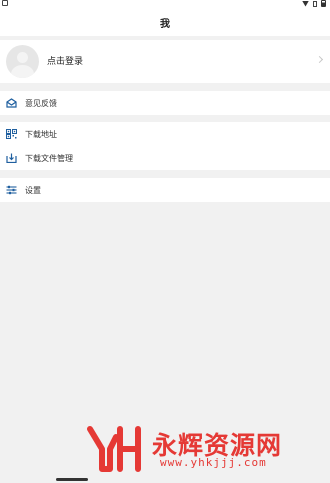 This screenshot has width=330, height=483. What do you see at coordinates (213, 462) in the screenshot?
I see `watermark-url: www.yhkjjj.com` at bounding box center [213, 462].